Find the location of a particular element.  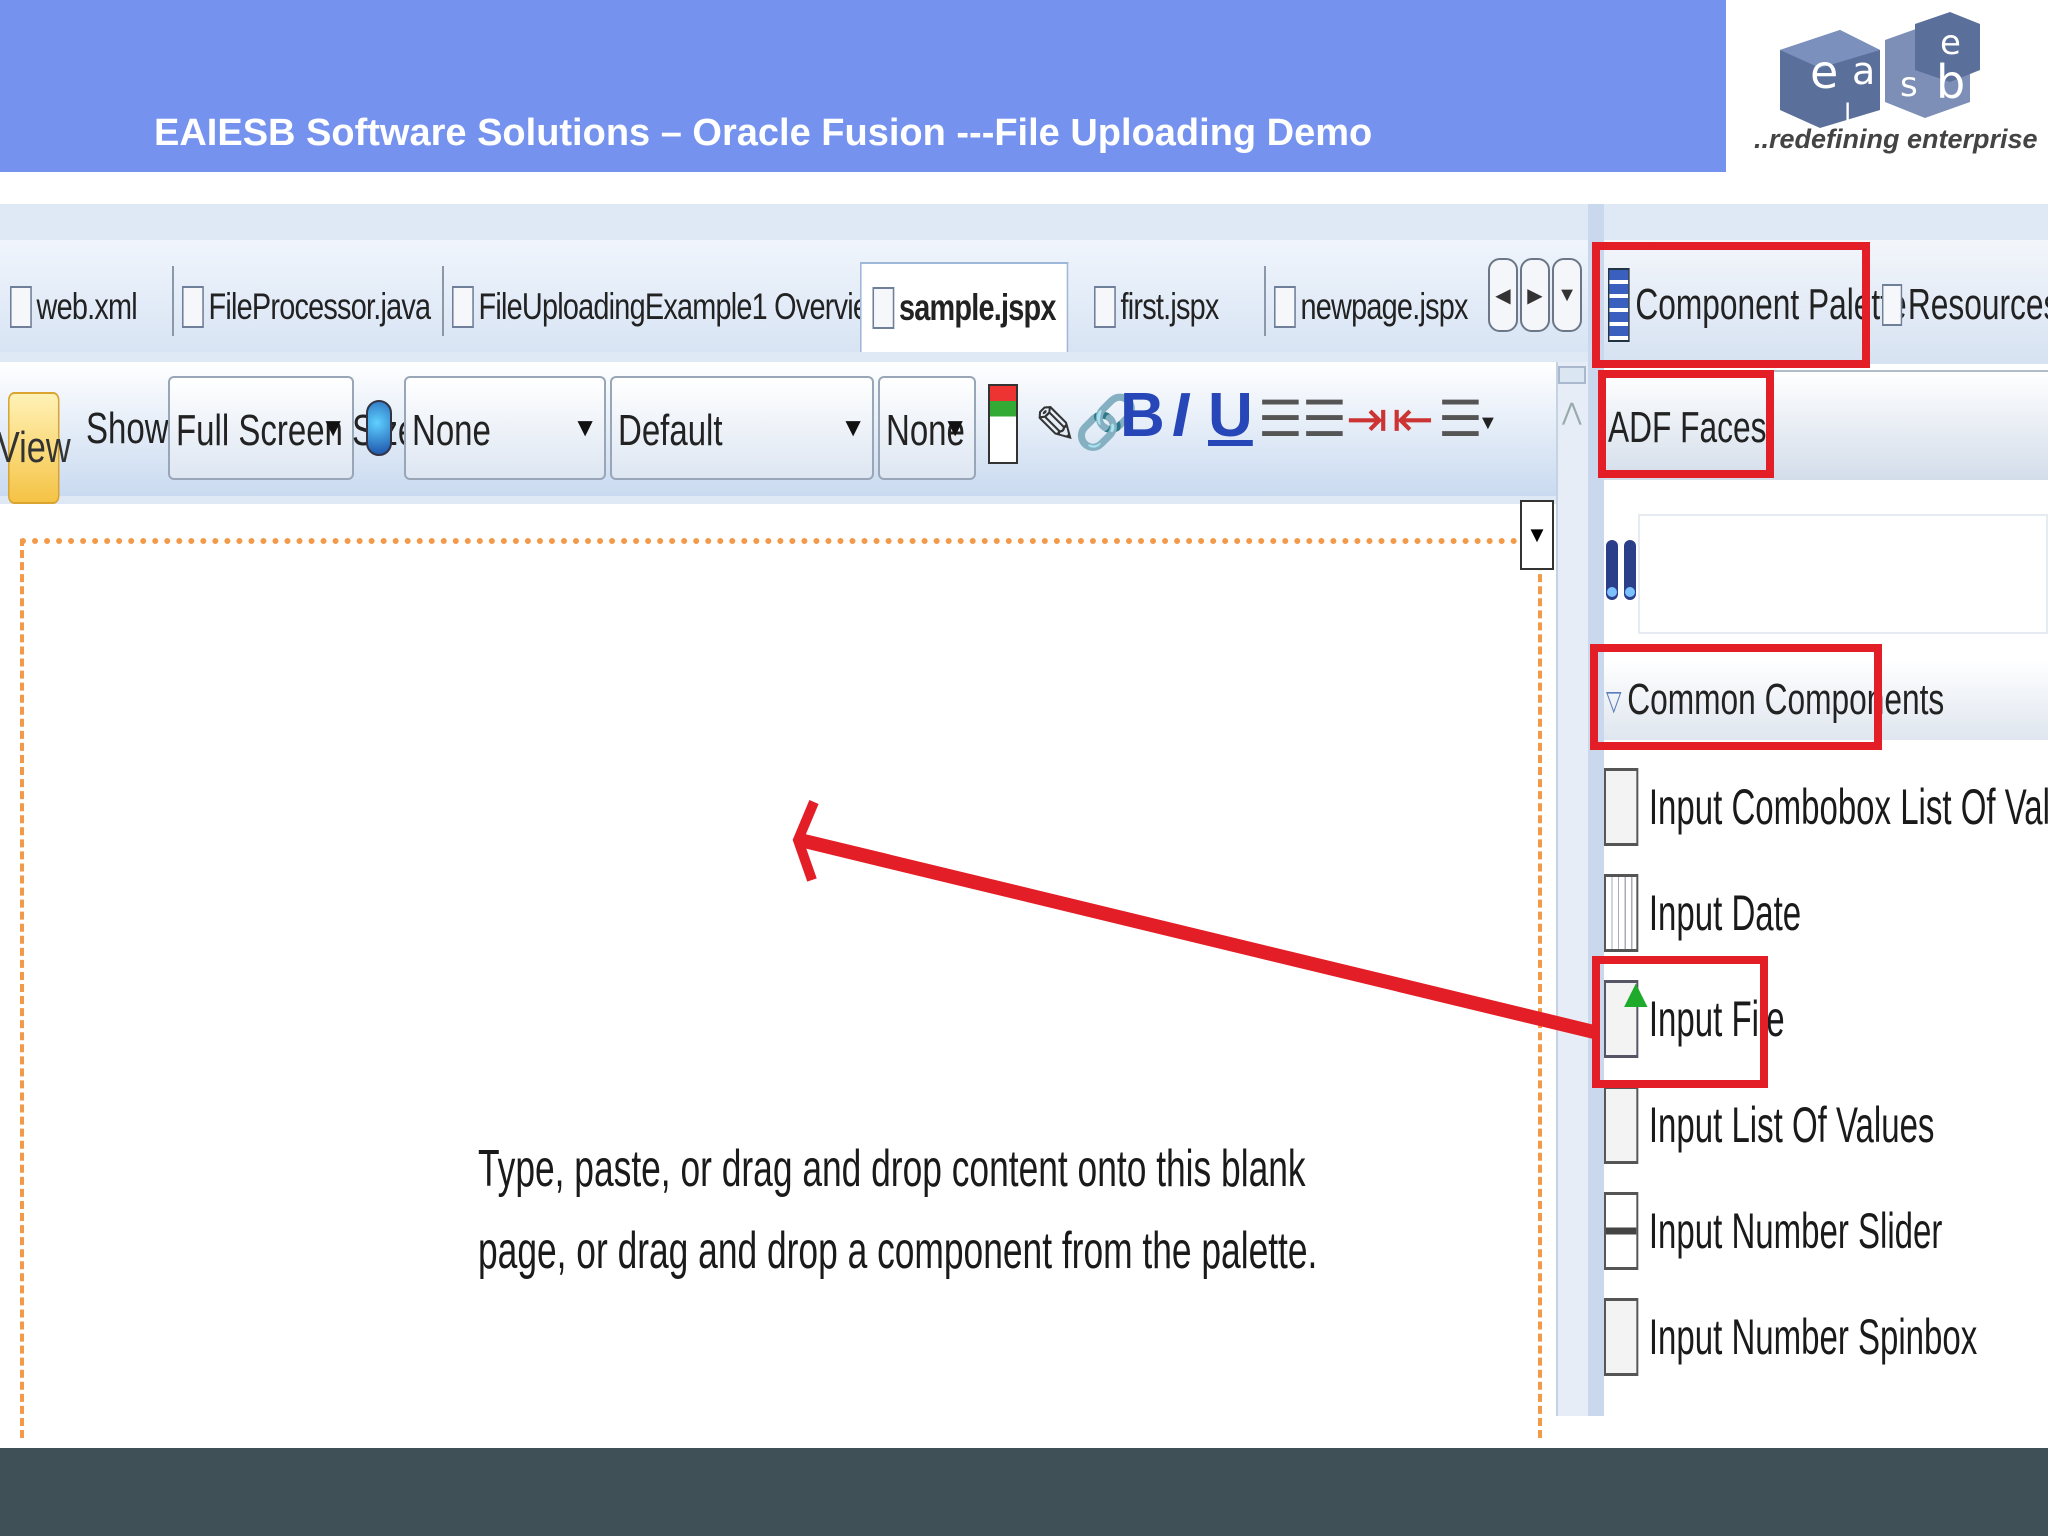

drag-arrow-annotation is located at coordinates (1194, 919).